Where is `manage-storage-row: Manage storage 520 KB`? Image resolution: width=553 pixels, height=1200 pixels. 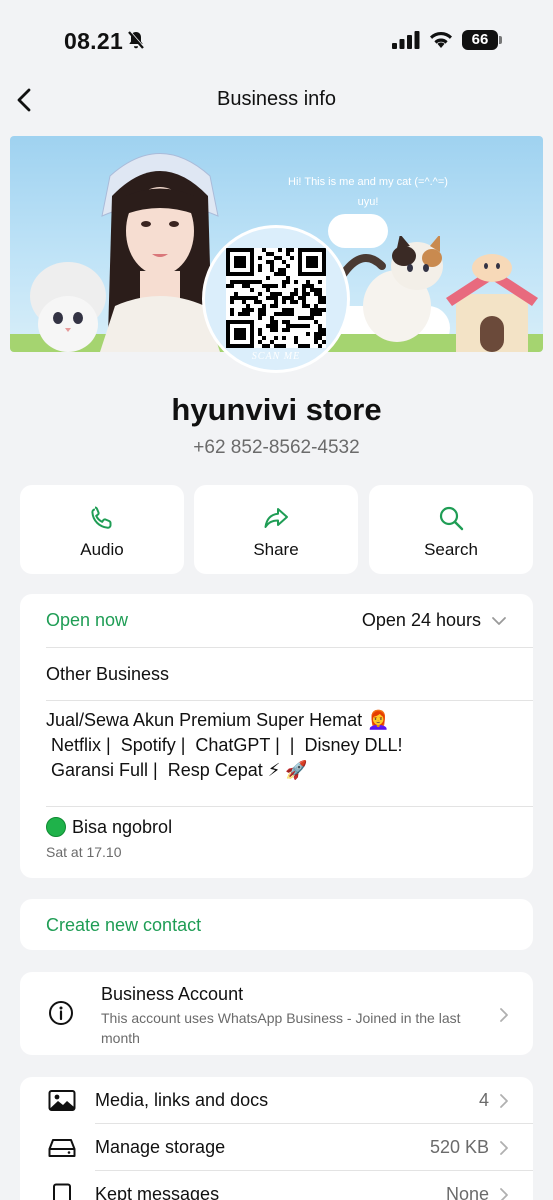 manage-storage-row: Manage storage 520 KB is located at coordinates (276, 1147).